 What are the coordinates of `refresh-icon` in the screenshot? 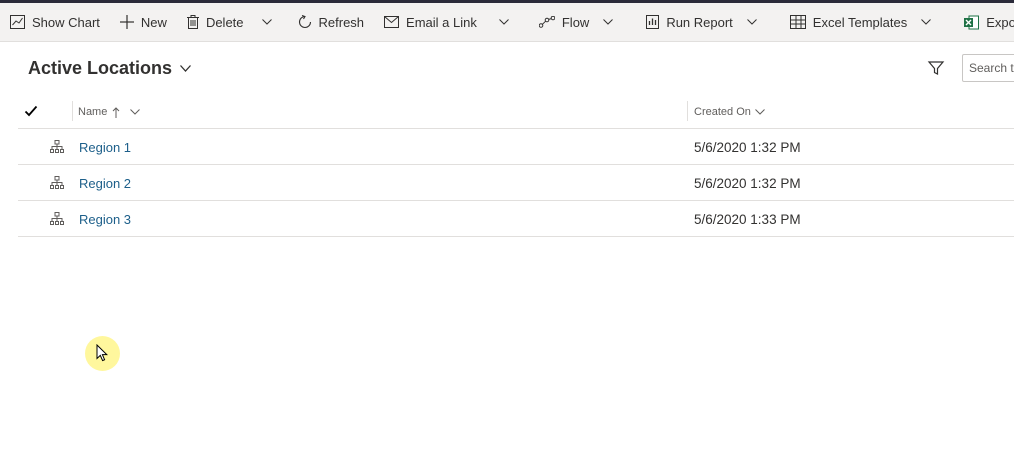 It's located at (304, 22).